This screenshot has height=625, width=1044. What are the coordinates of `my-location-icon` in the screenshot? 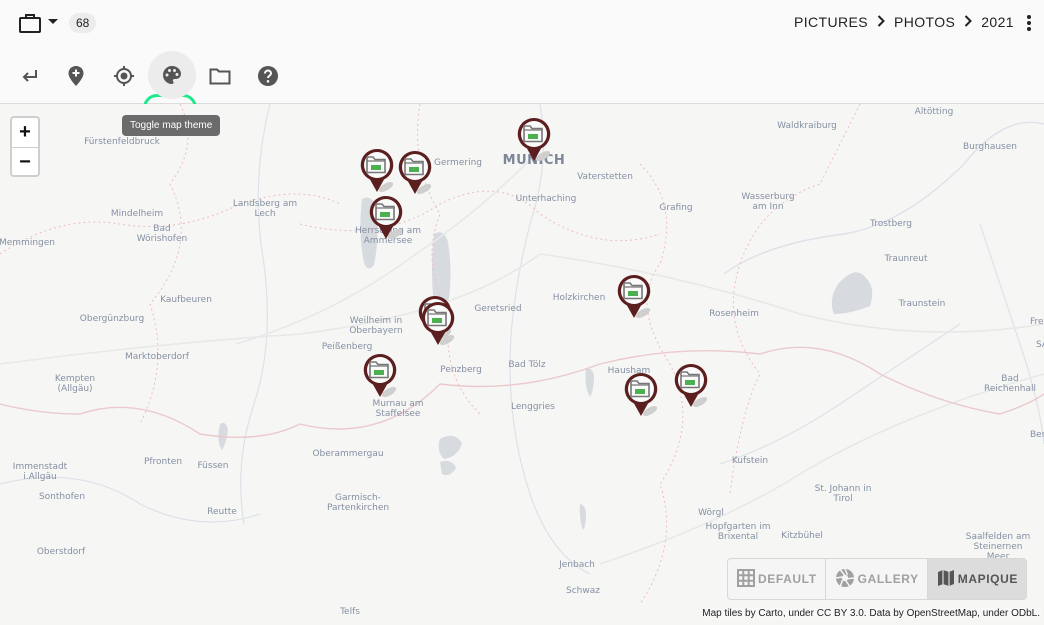 It's located at (124, 76).